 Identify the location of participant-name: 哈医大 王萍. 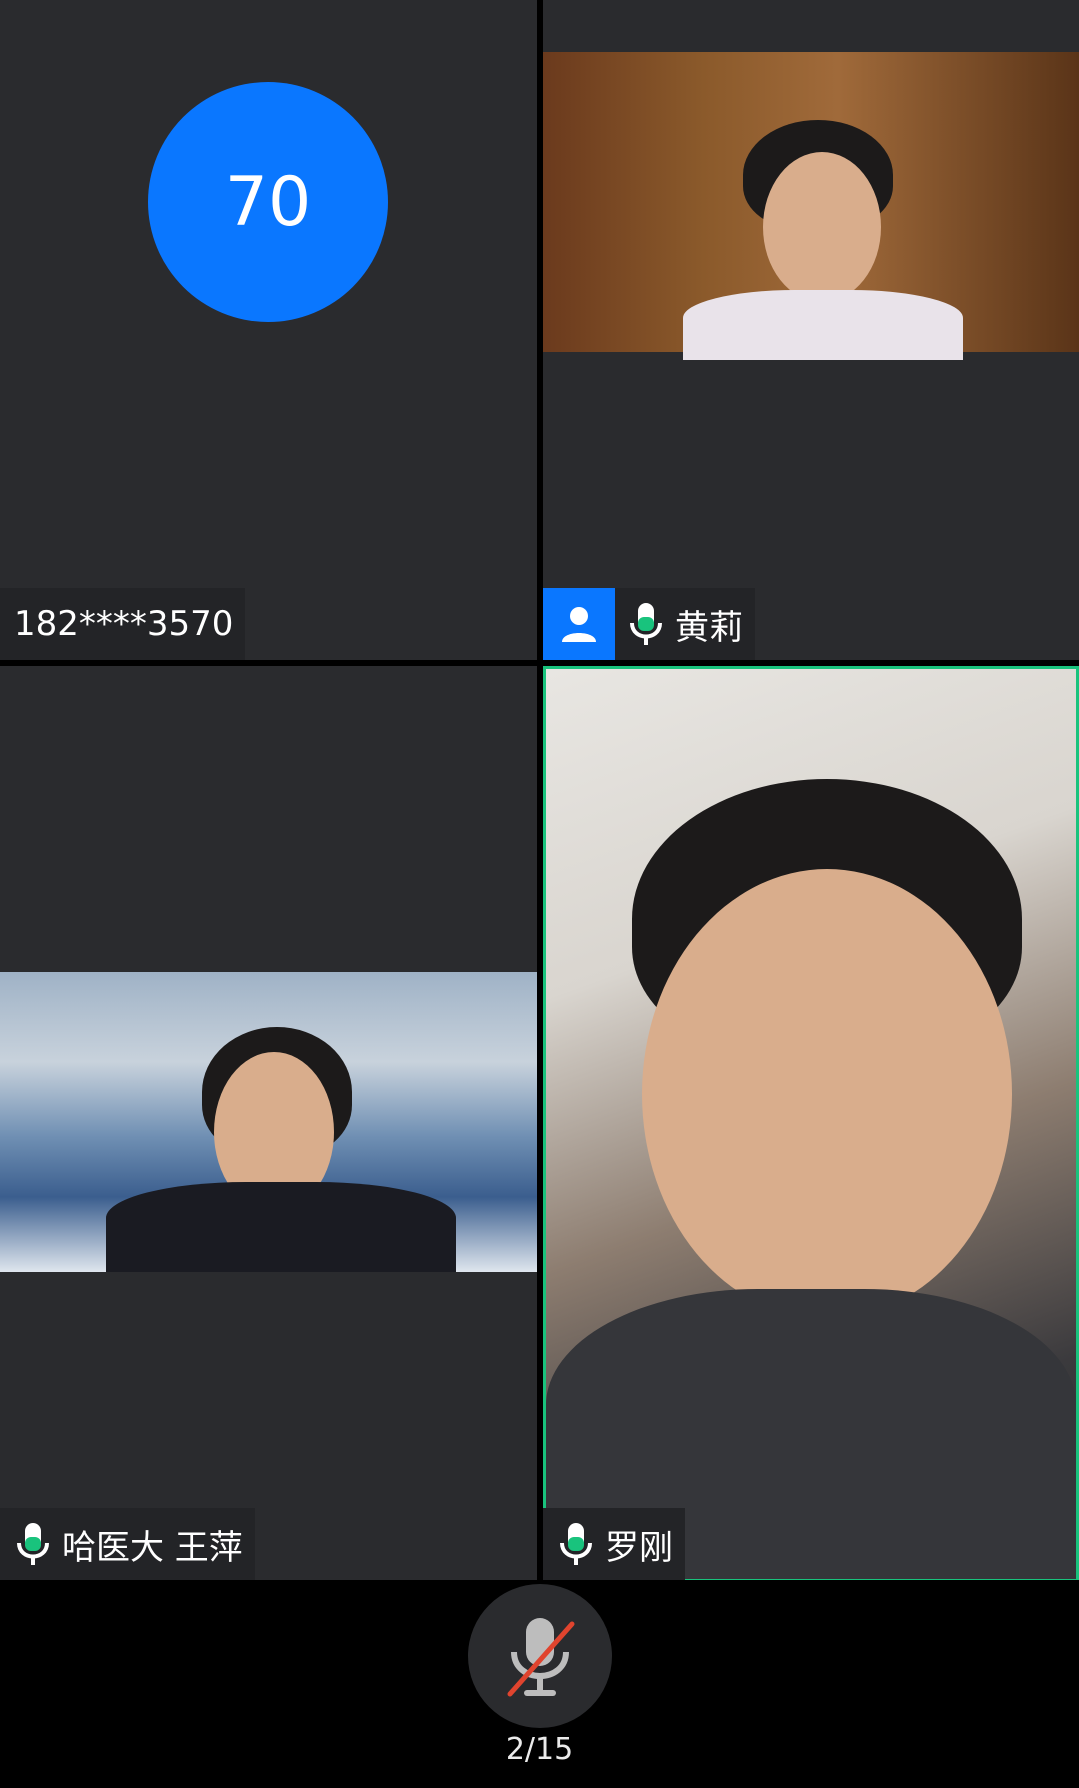
(152, 1547).